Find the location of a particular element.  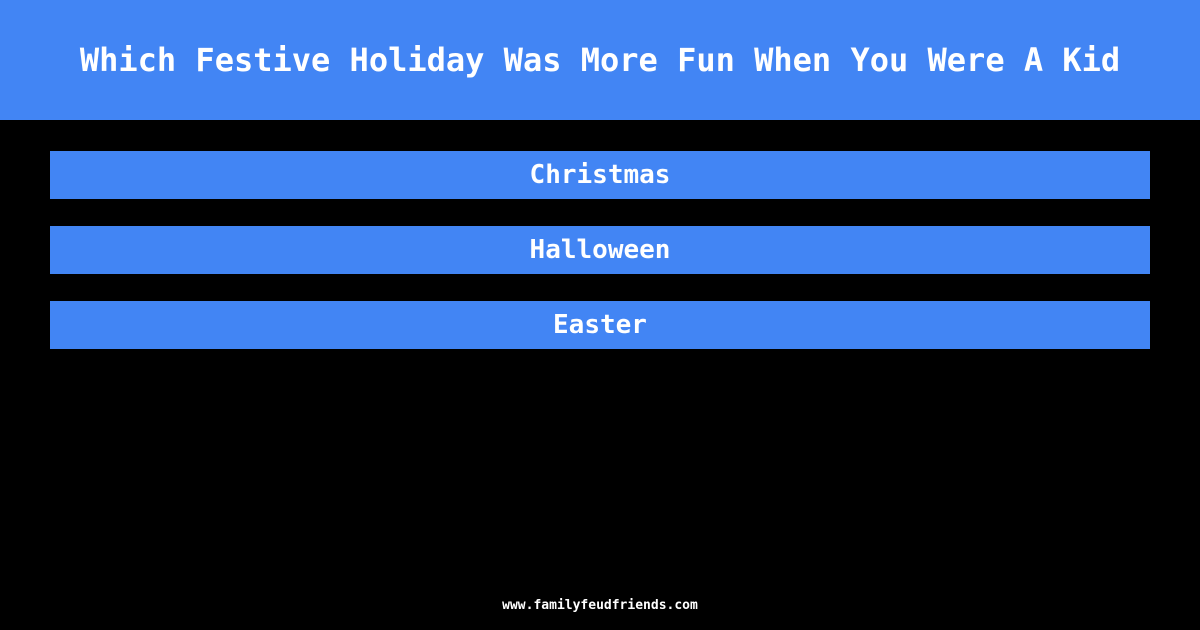

answer-label: Christmas is located at coordinates (600, 175).